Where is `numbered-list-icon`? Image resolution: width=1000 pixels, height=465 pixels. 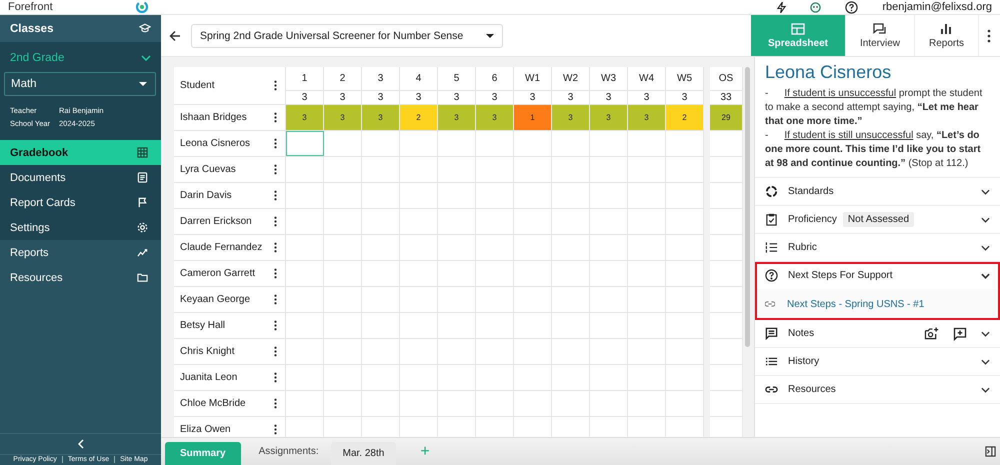
numbered-list-icon is located at coordinates (771, 247).